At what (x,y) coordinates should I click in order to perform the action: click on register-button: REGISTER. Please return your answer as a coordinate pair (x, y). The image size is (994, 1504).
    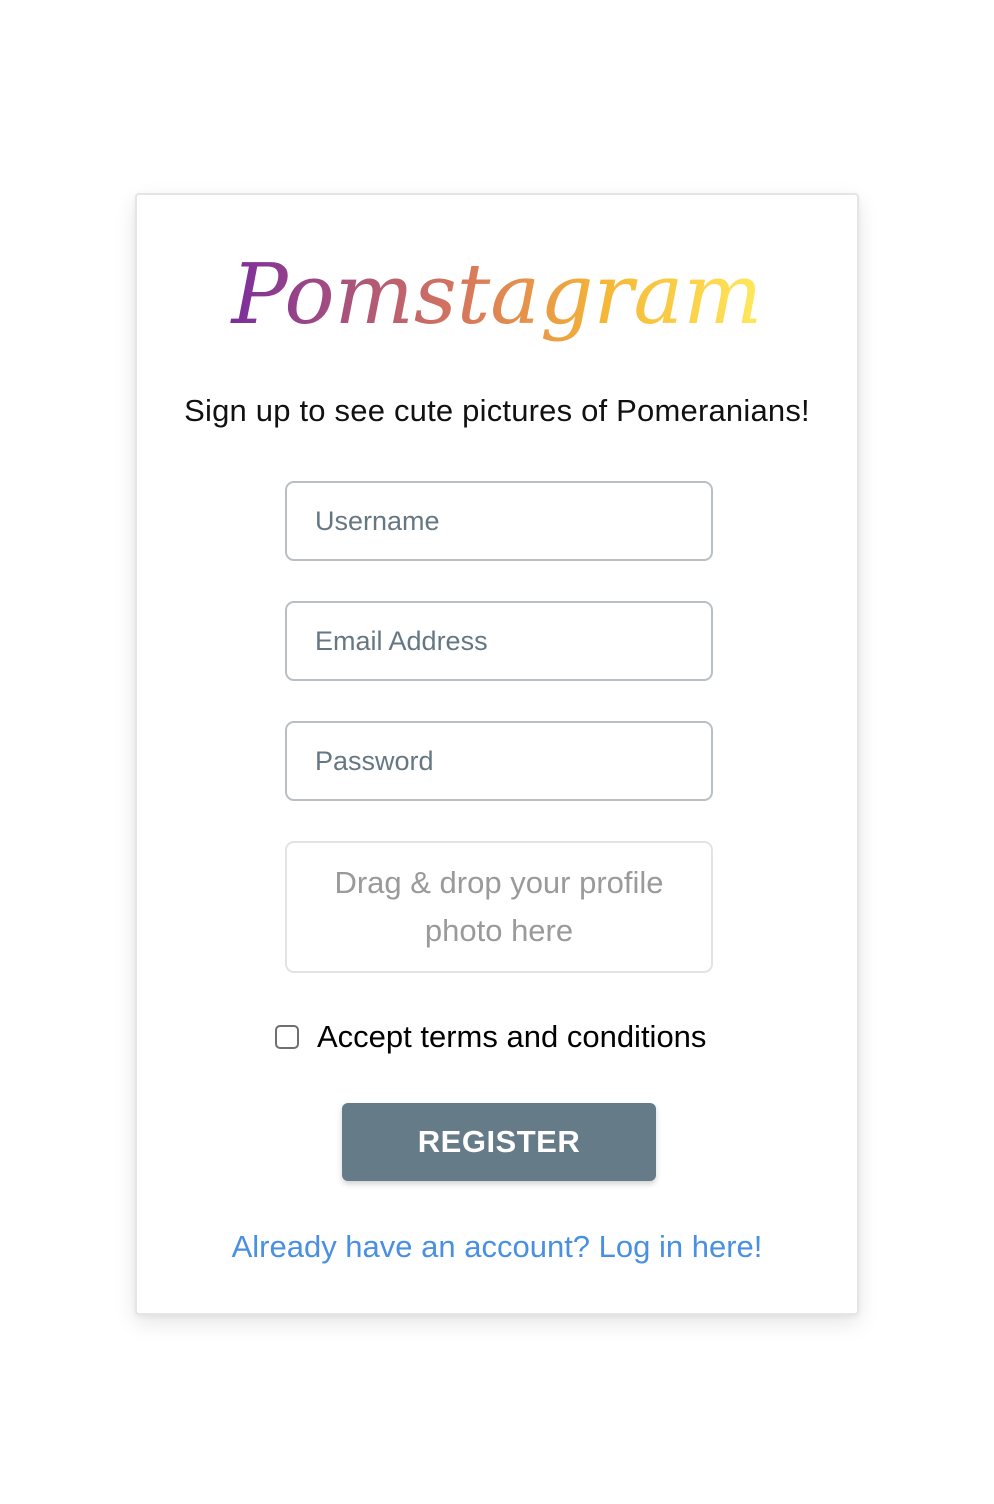
    Looking at the image, I should click on (499, 1142).